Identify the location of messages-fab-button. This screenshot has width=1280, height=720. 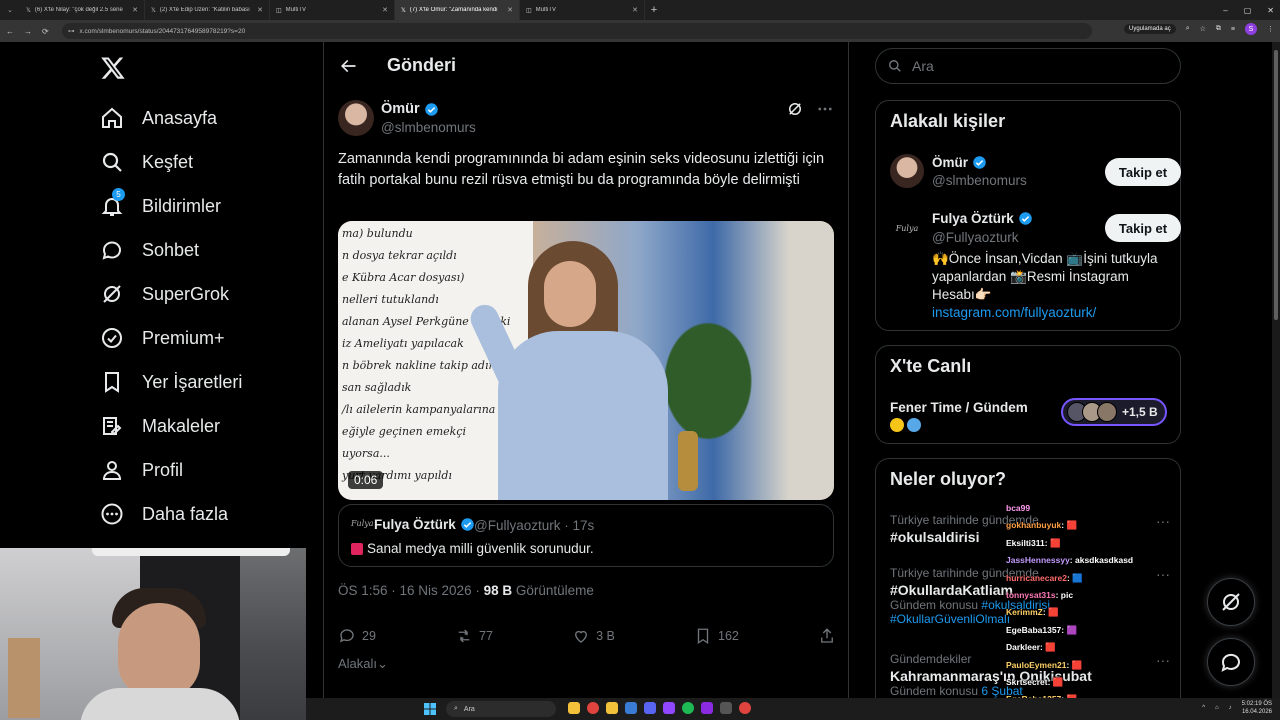
(1231, 662).